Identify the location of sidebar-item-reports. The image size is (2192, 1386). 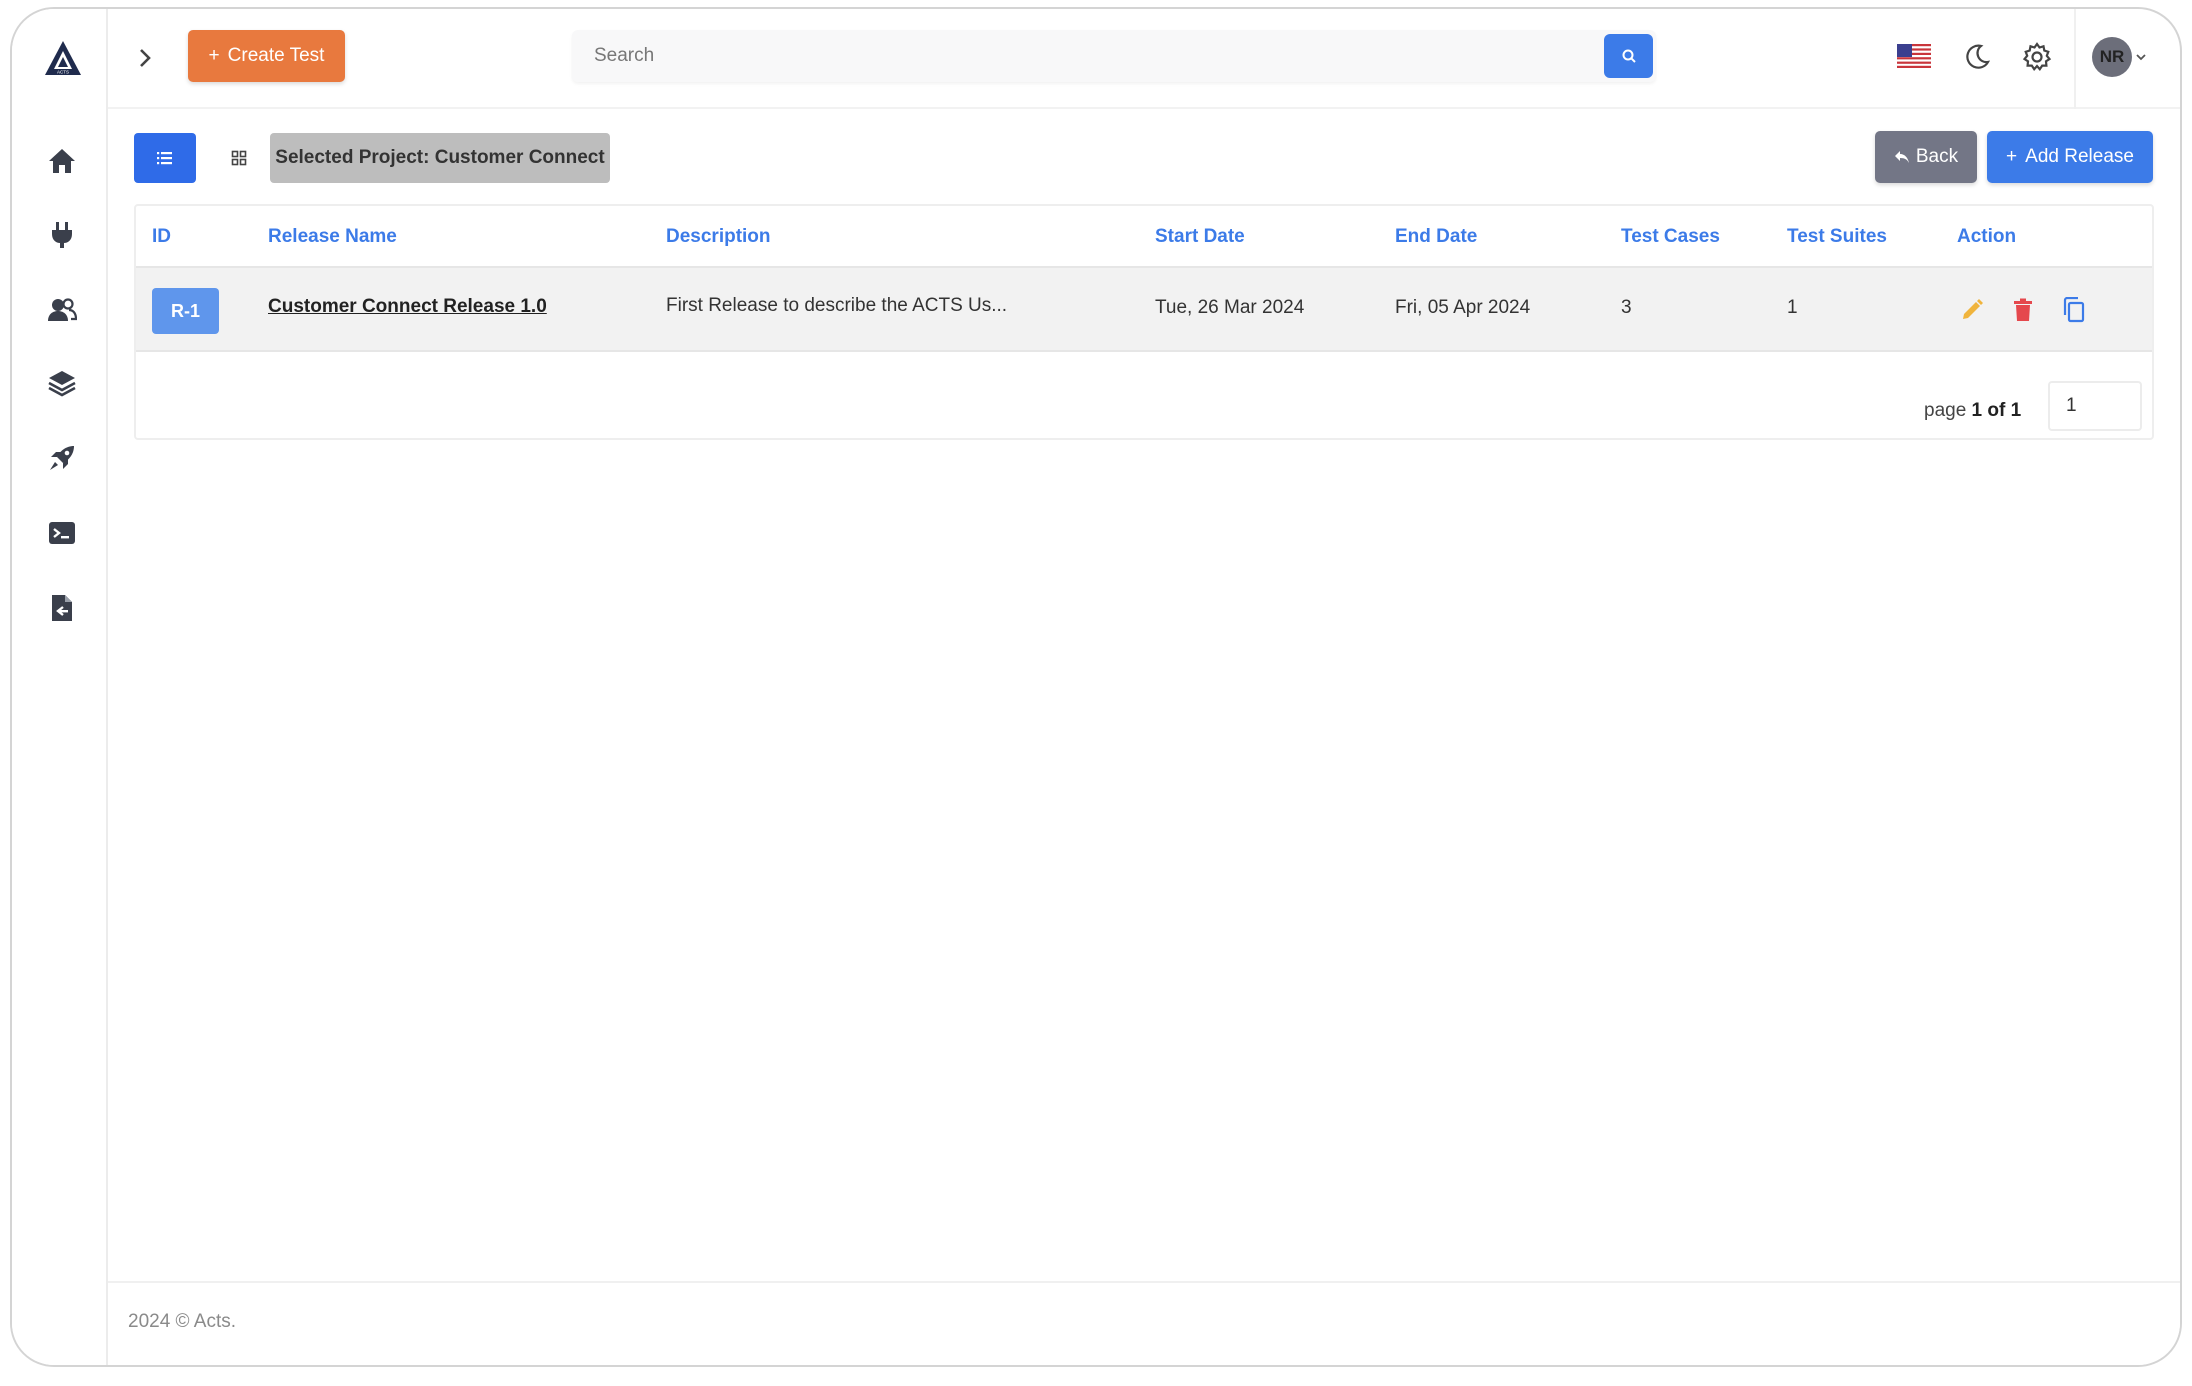
(62, 608).